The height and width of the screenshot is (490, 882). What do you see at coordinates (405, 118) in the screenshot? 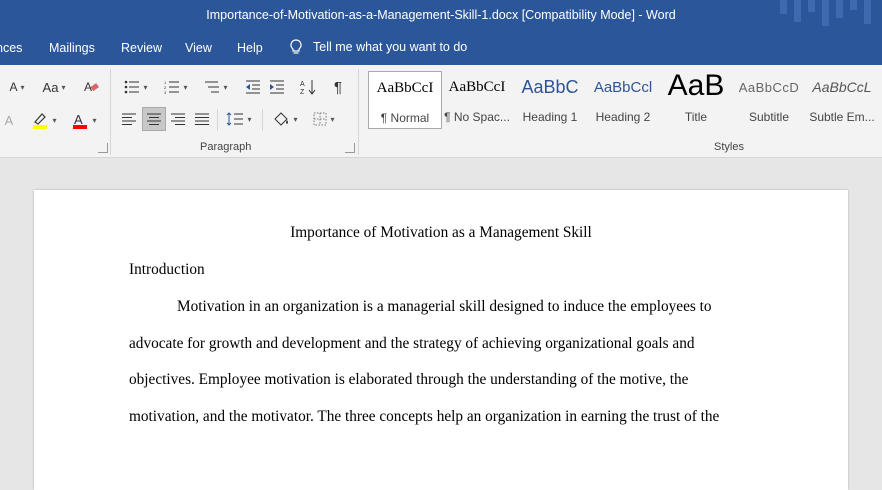
I see `style-name: ¶ Normal` at bounding box center [405, 118].